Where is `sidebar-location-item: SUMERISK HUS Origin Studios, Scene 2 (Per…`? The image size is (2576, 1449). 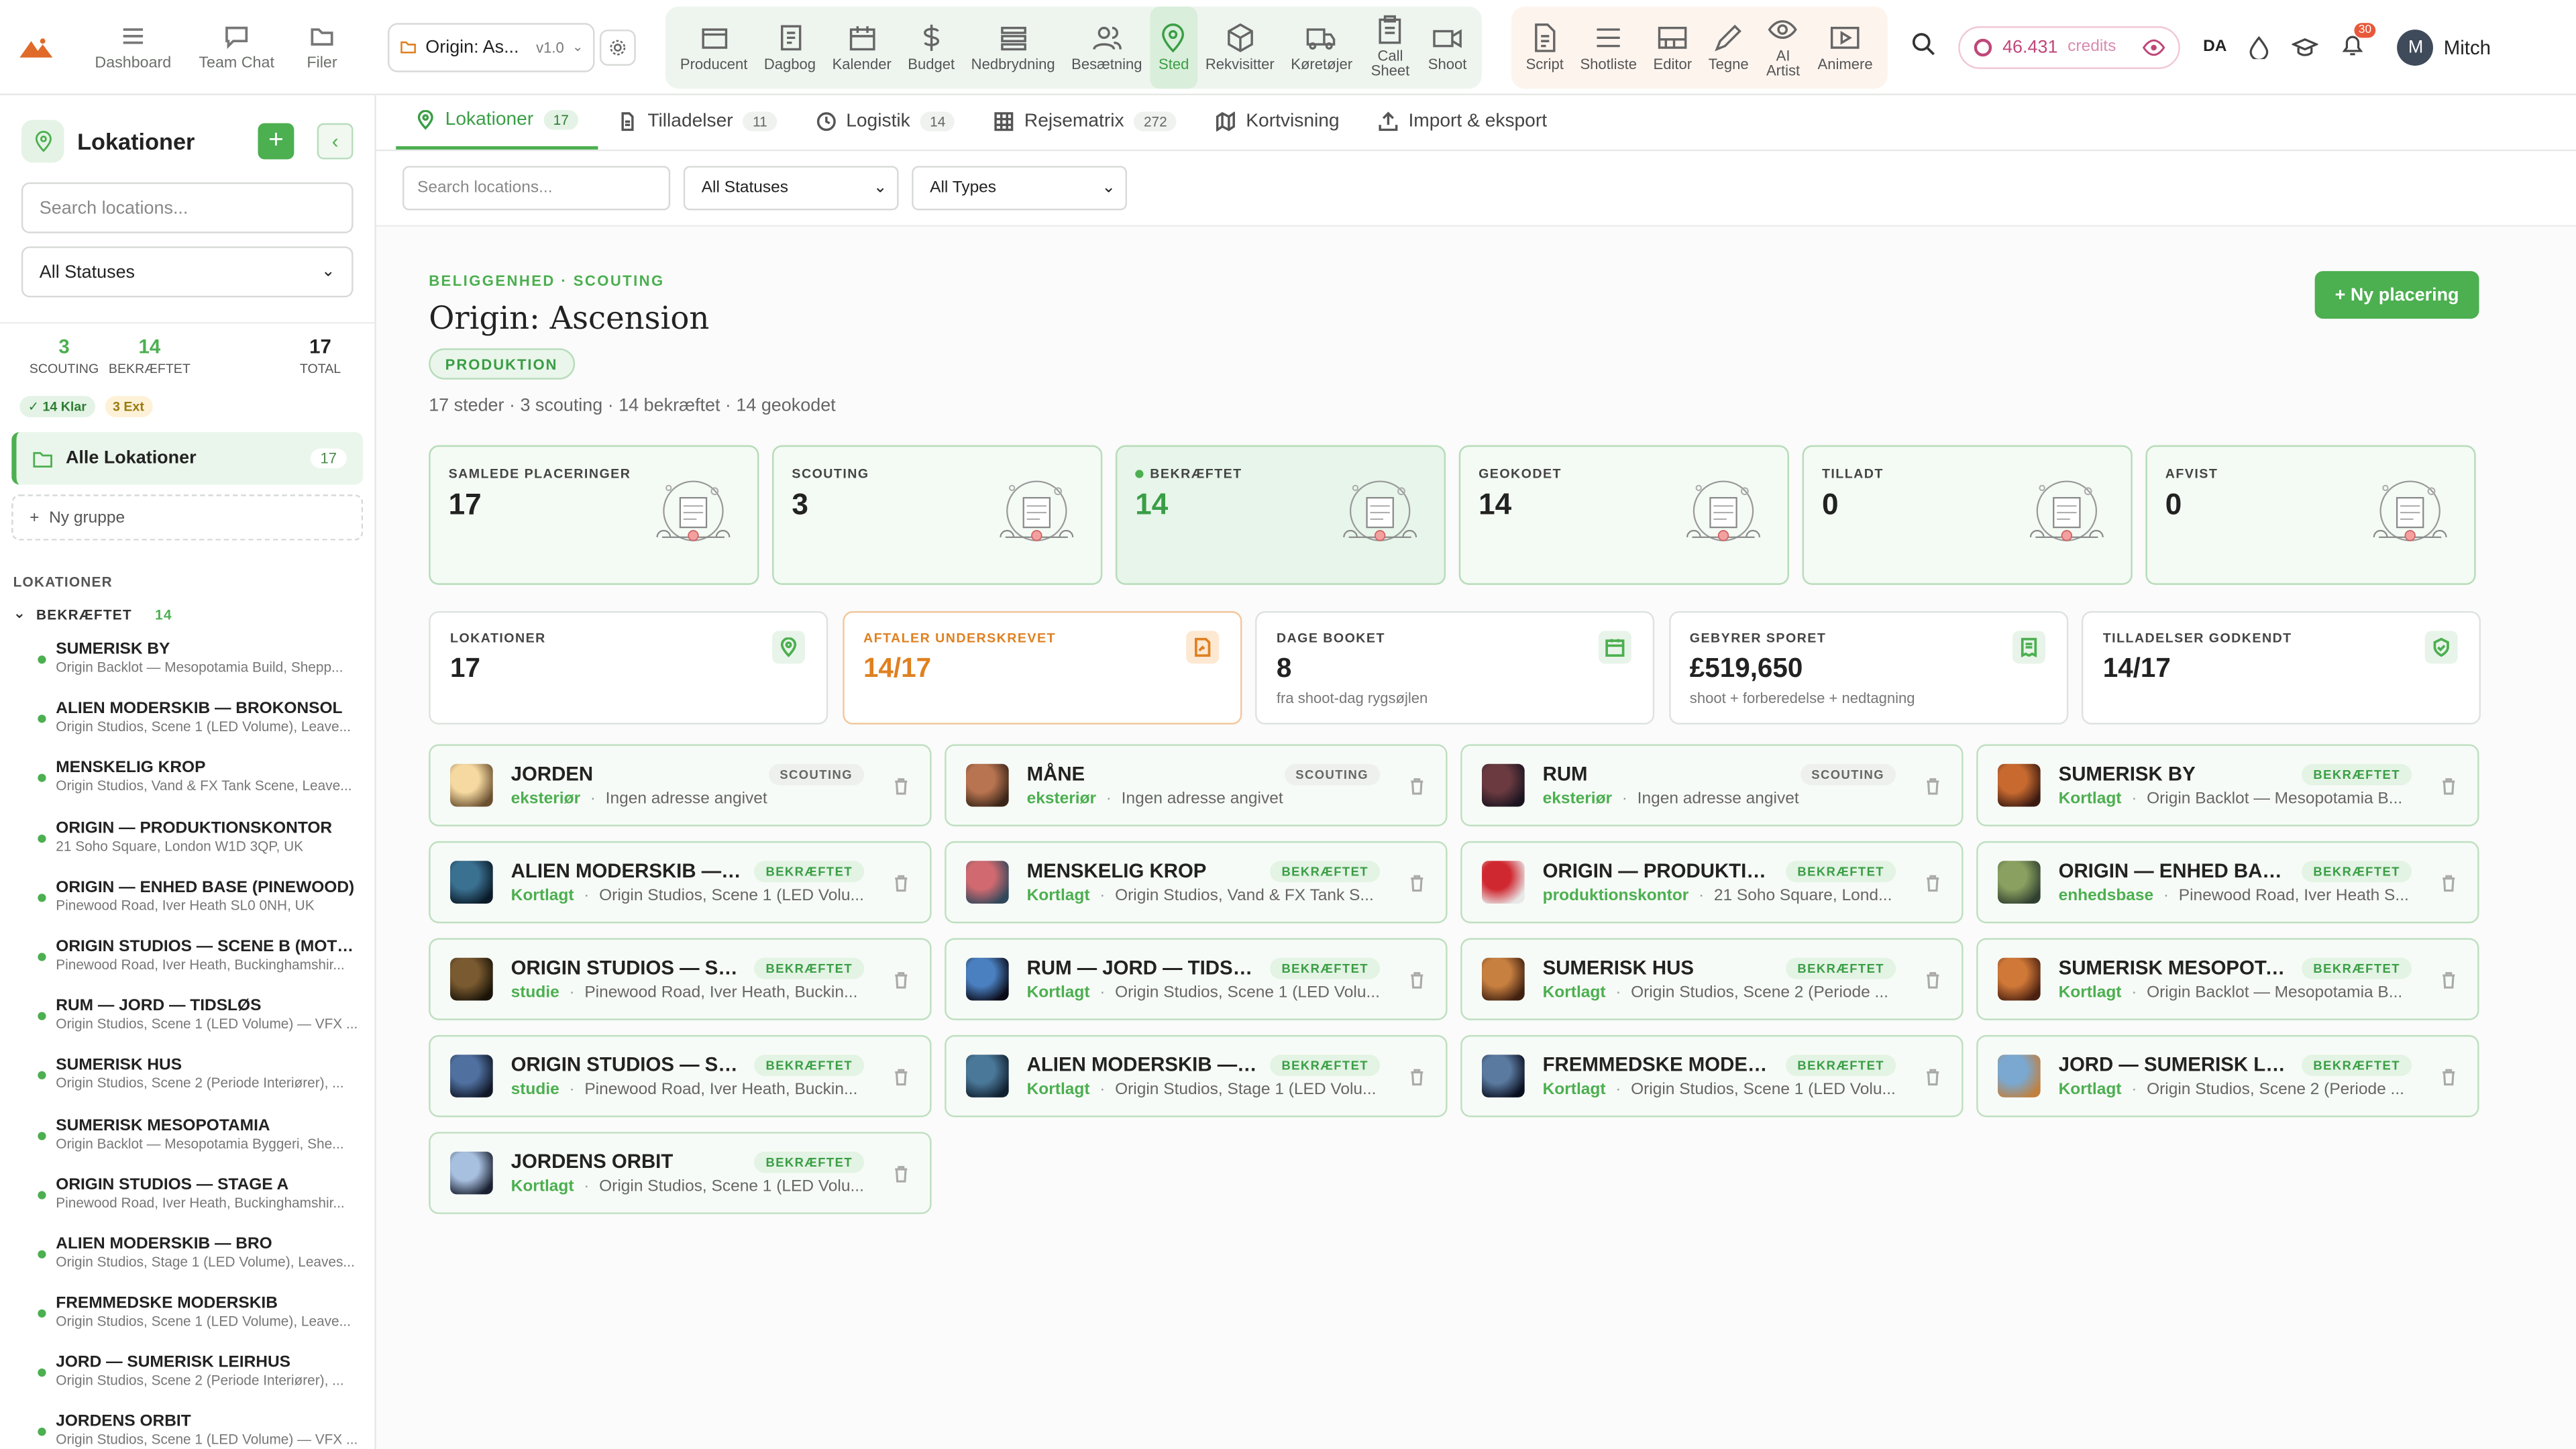 sidebar-location-item: SUMERISK HUS Origin Studios, Scene 2 (Per… is located at coordinates (187, 1082).